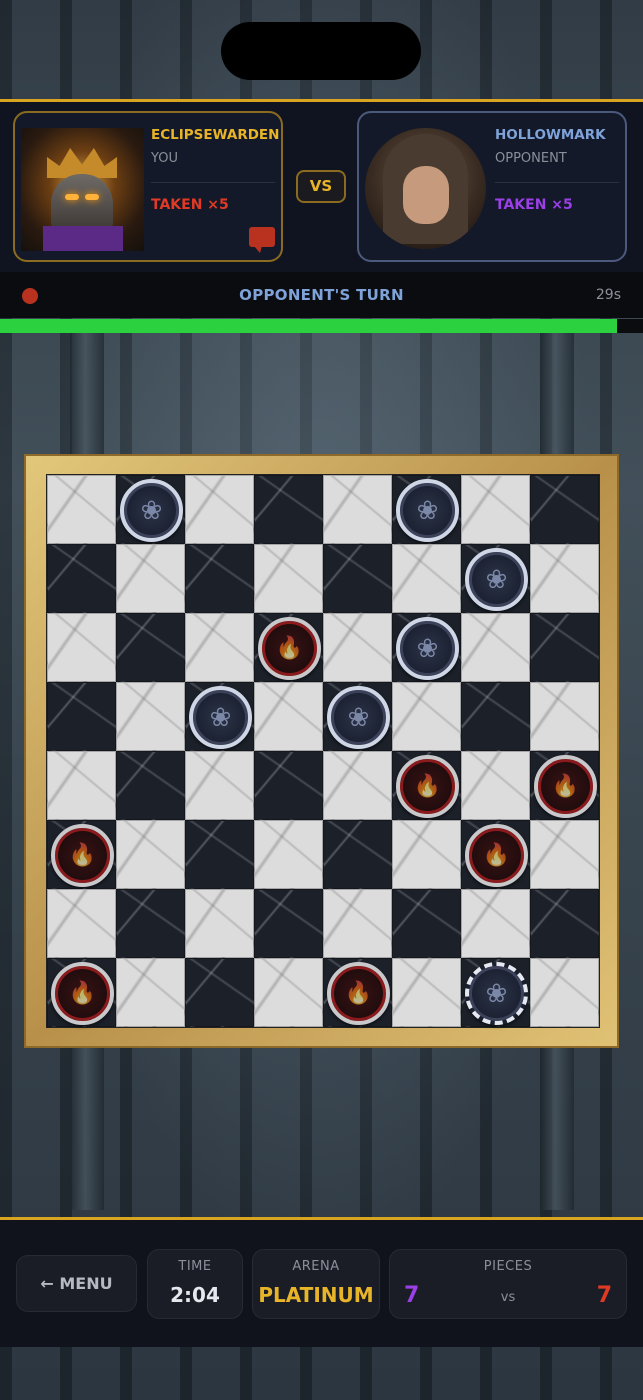  I want to click on device-notch, so click(321, 51).